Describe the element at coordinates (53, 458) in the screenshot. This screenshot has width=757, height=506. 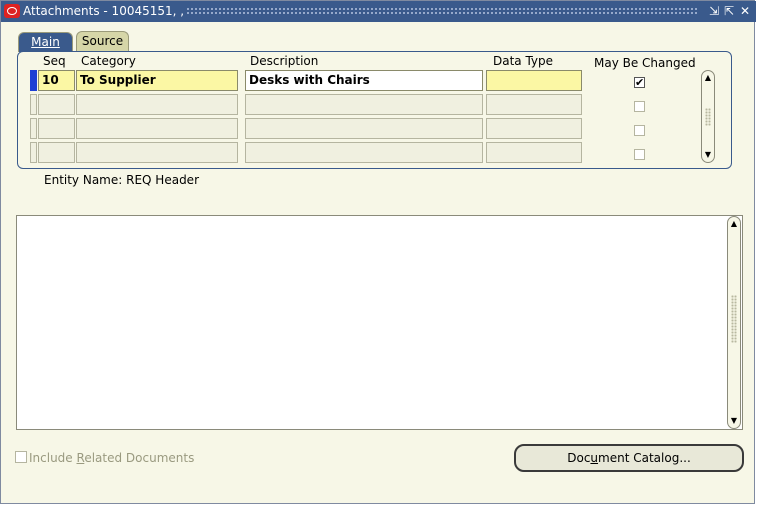
I see `include-related-pre: Include` at that location.